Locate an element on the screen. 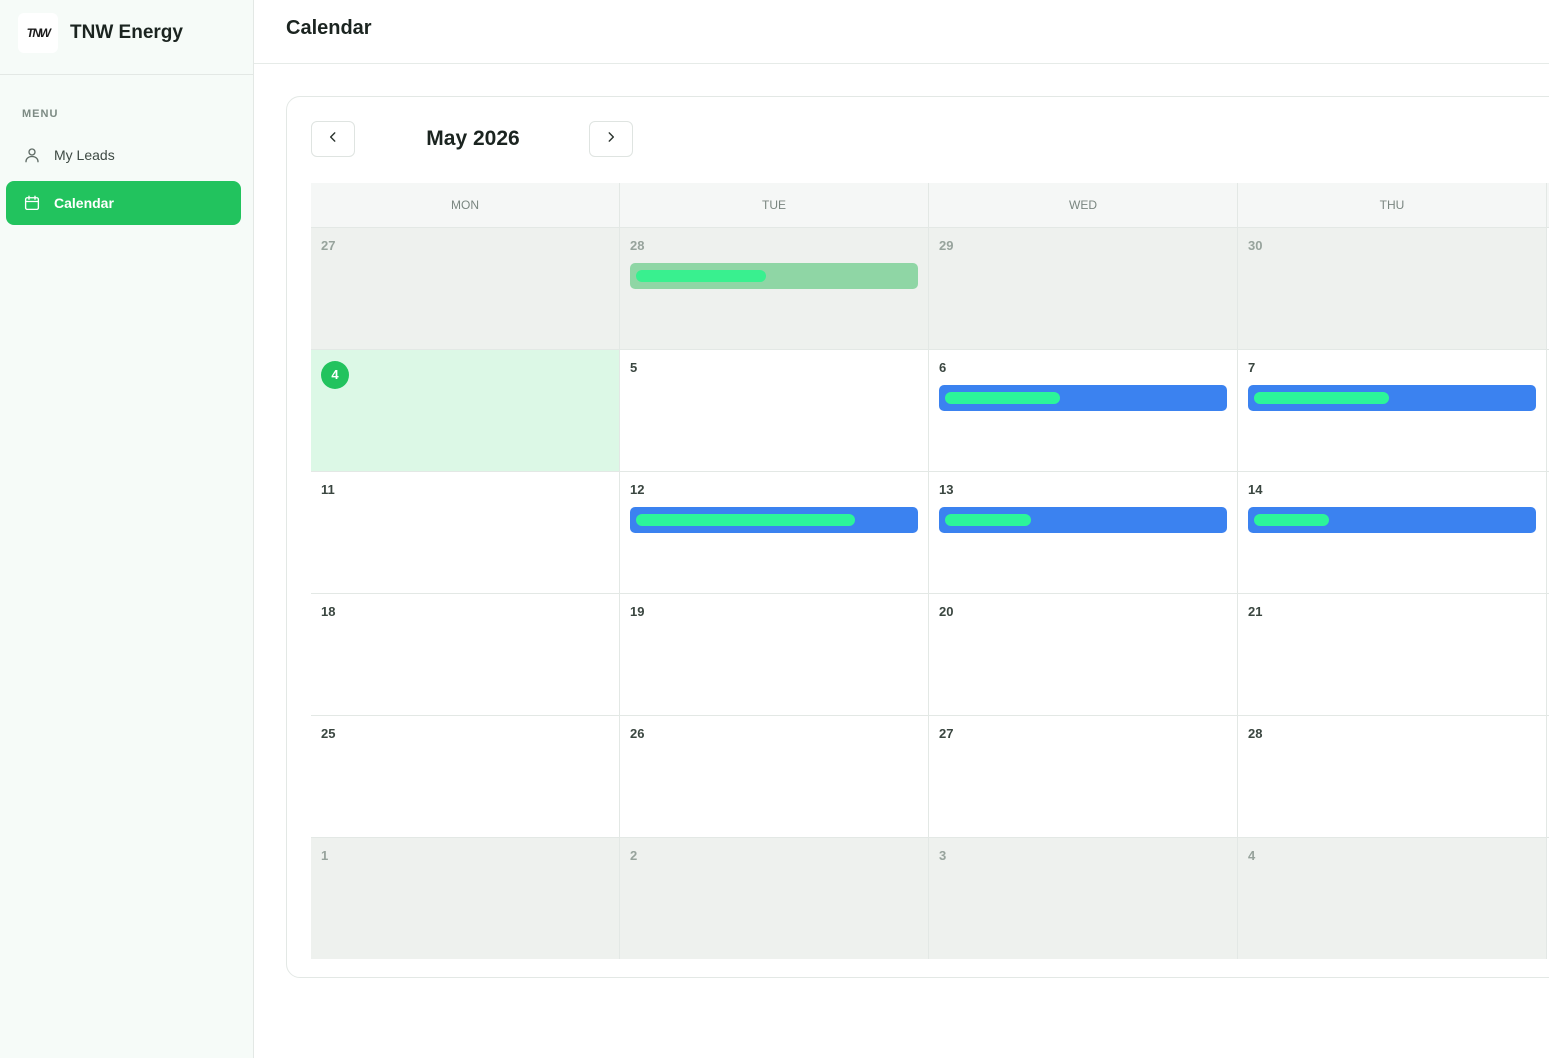 This screenshot has height=1058, width=1549. brand-logo-text: TNW is located at coordinates (38, 33).